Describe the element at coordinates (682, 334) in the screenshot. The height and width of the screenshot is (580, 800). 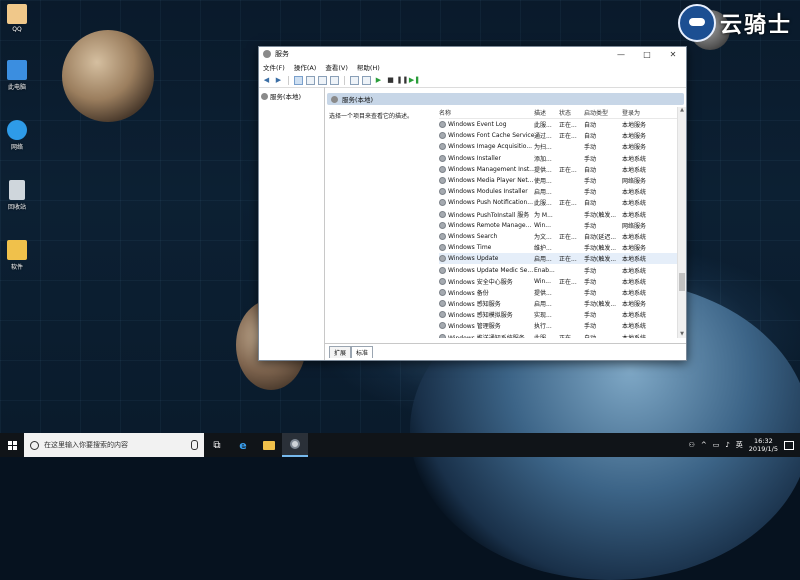
I see `scroll-down-icon: ▼` at that location.